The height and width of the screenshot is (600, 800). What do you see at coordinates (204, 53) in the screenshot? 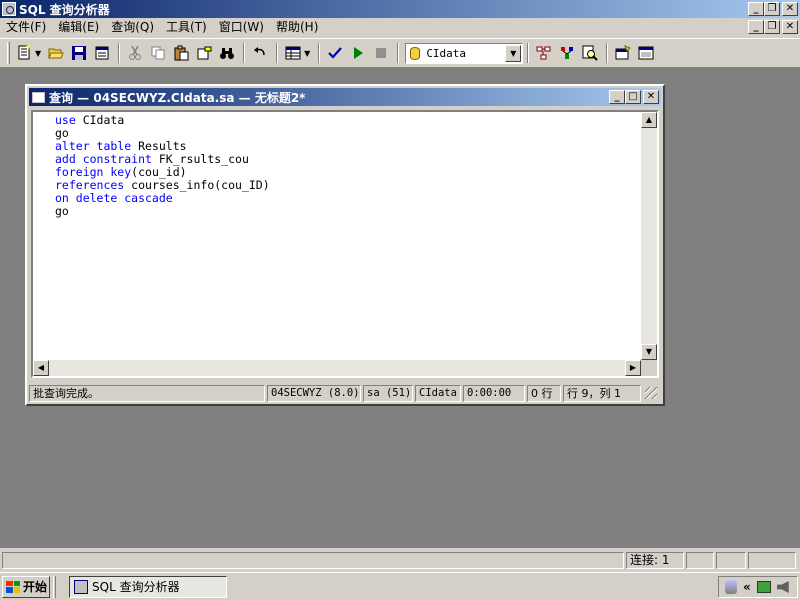
I see `clear-icon` at bounding box center [204, 53].